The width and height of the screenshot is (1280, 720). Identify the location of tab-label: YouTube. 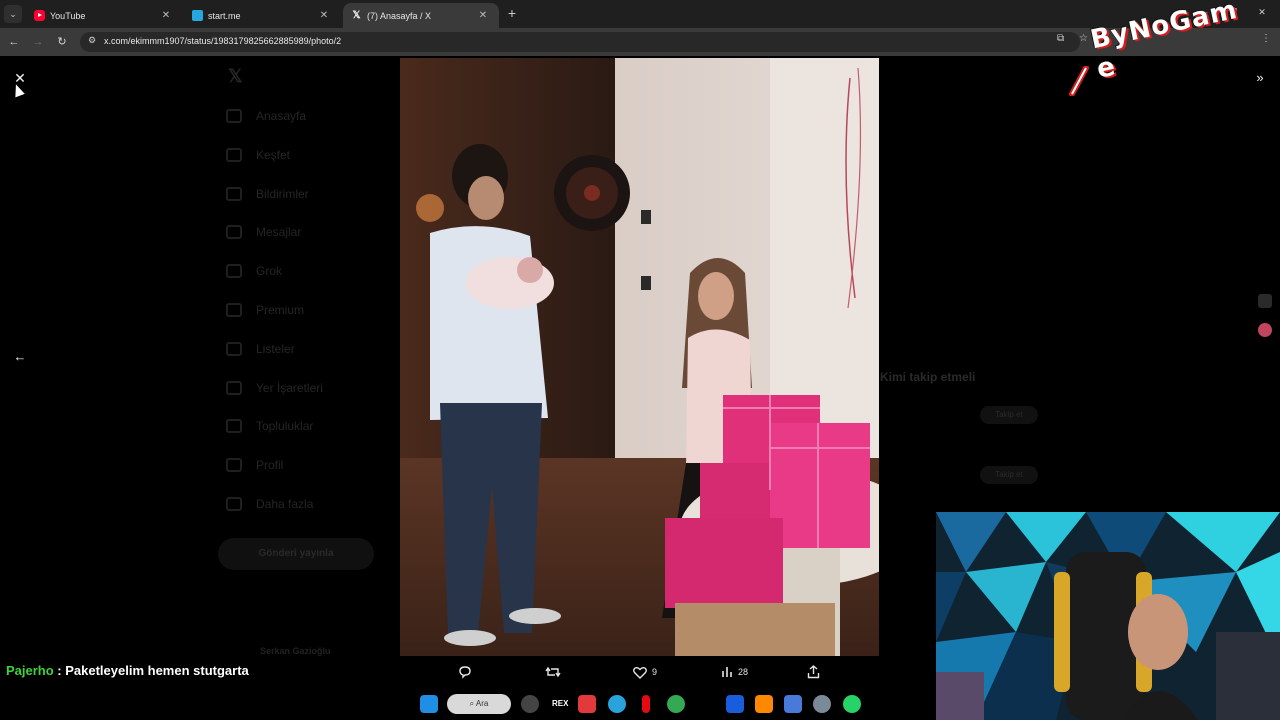
(68, 15).